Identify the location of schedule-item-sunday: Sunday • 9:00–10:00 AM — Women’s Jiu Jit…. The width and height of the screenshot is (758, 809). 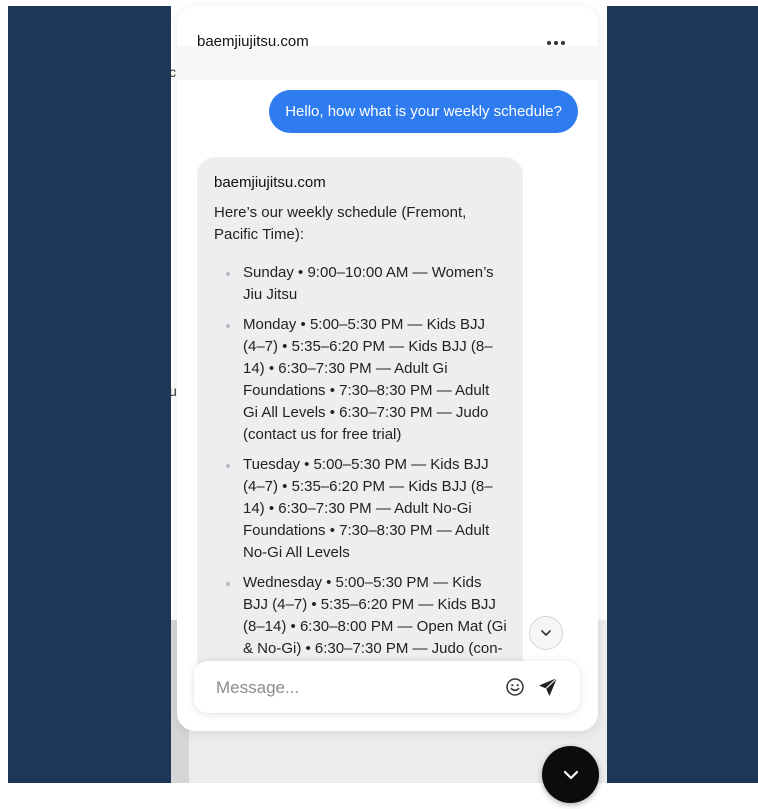
(361, 284).